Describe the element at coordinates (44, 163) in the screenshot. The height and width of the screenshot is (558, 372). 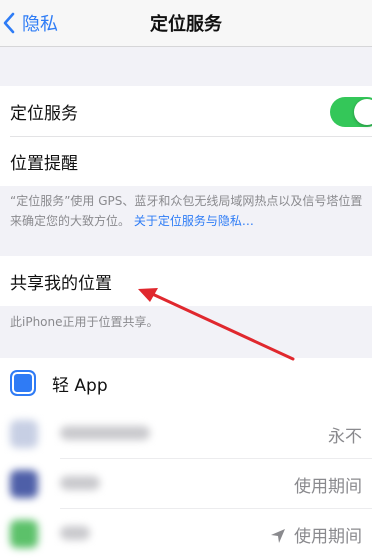
I see `location-alerts-label: 位置提醒` at that location.